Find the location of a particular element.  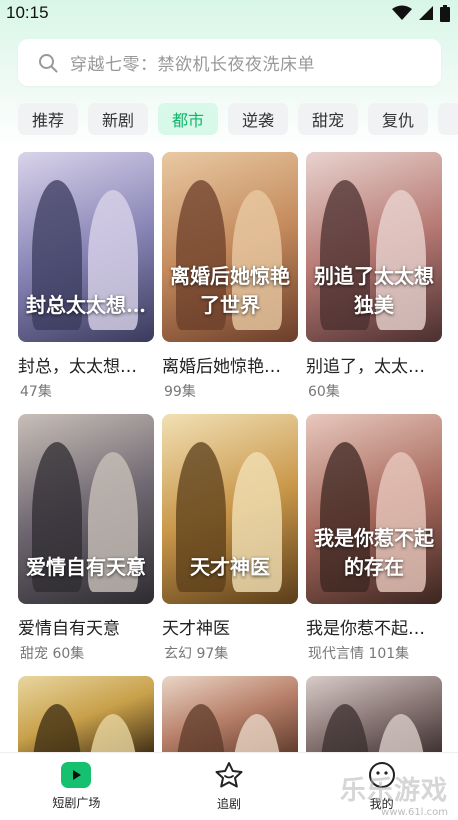

category-tabs: 推荐新剧都市逆袭甜宠复仇现 is located at coordinates (238, 119).